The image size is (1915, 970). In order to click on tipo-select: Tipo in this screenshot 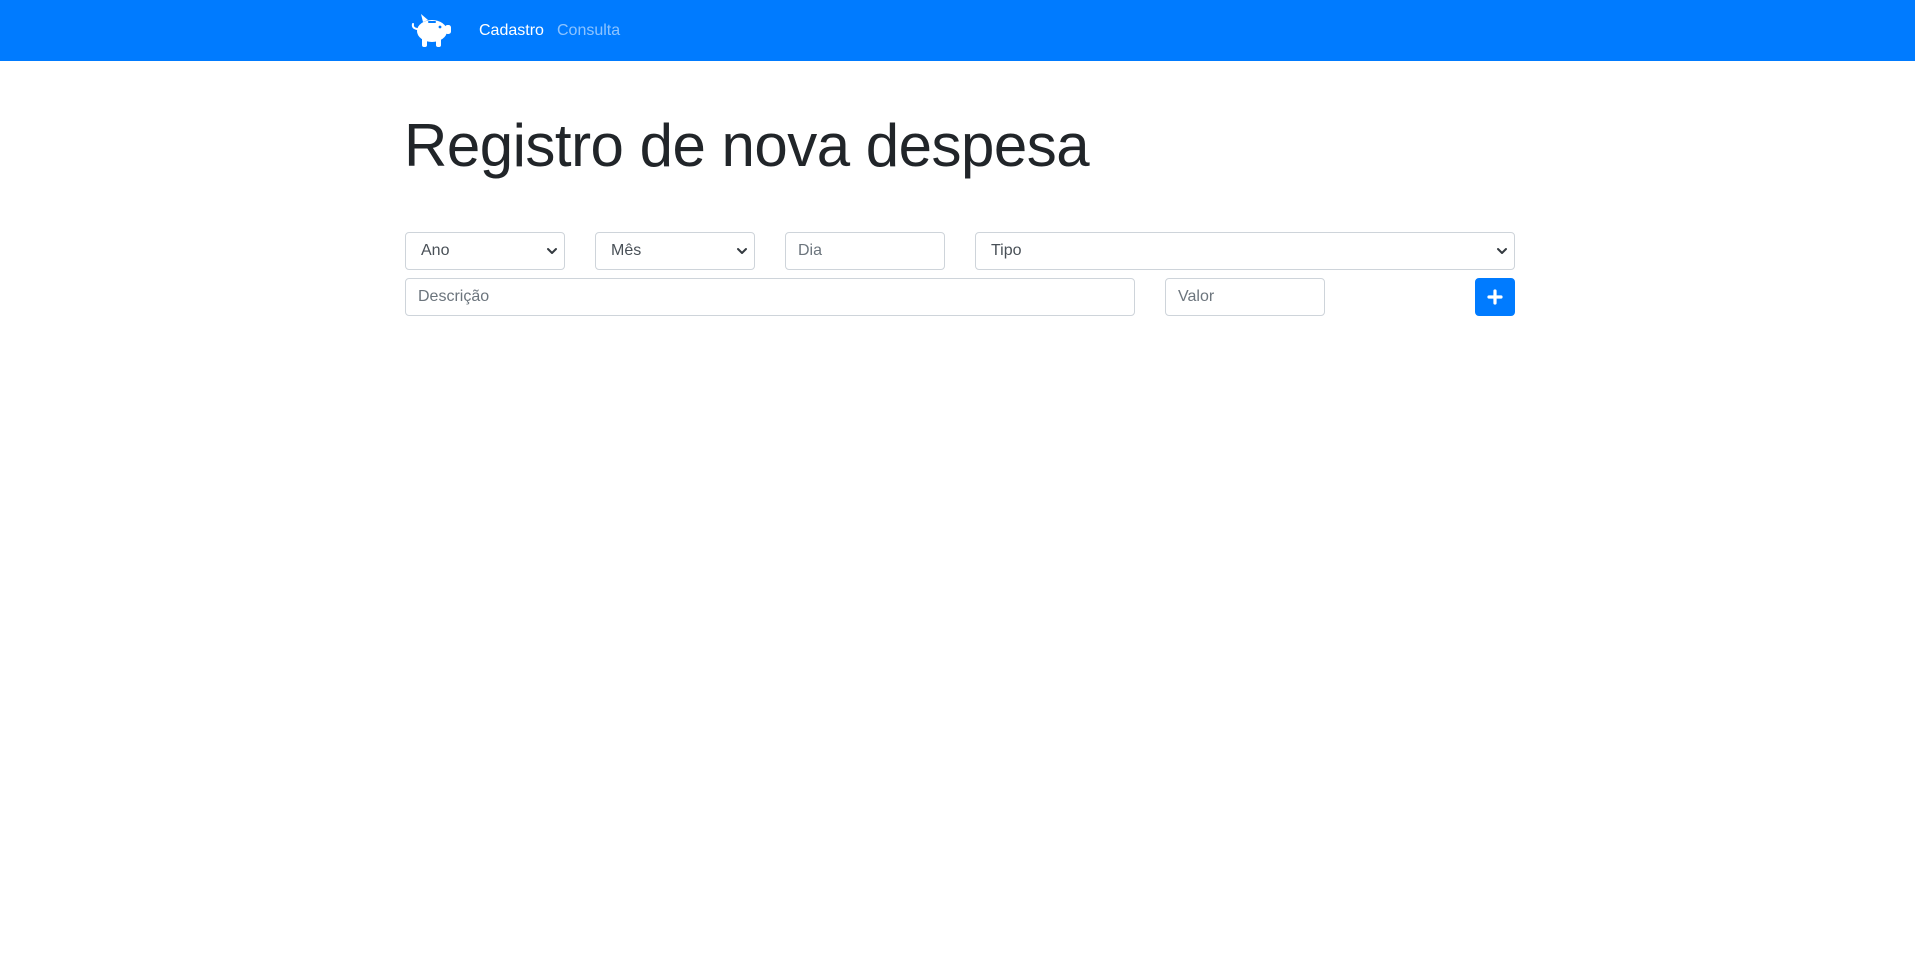, I will do `click(1245, 251)`.